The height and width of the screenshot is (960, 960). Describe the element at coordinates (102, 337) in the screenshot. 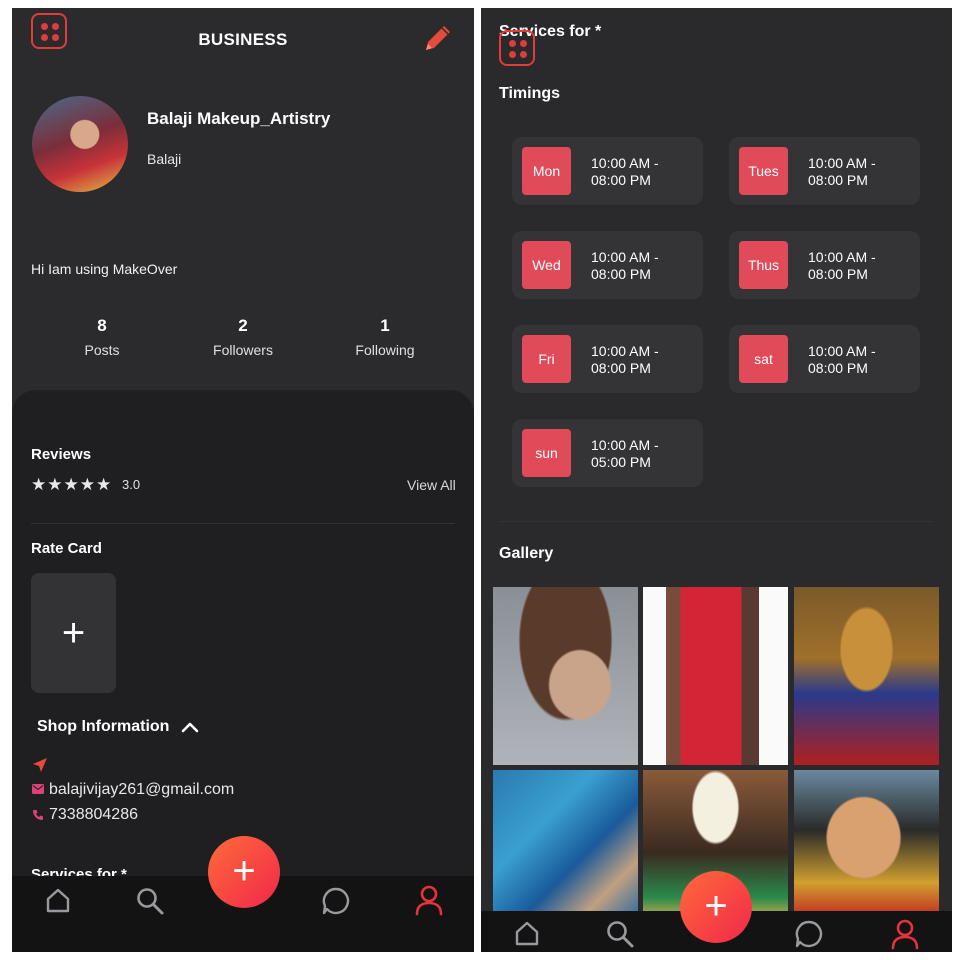

I see `stat-posts: 8 Posts` at that location.